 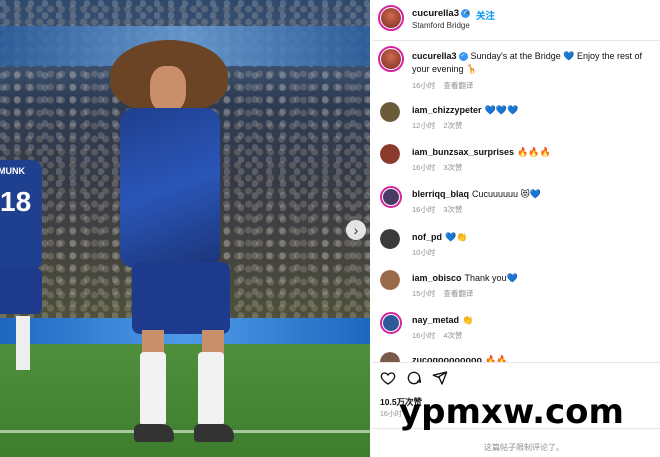 What do you see at coordinates (468, 320) in the screenshot?
I see `comment-text: 👏` at bounding box center [468, 320].